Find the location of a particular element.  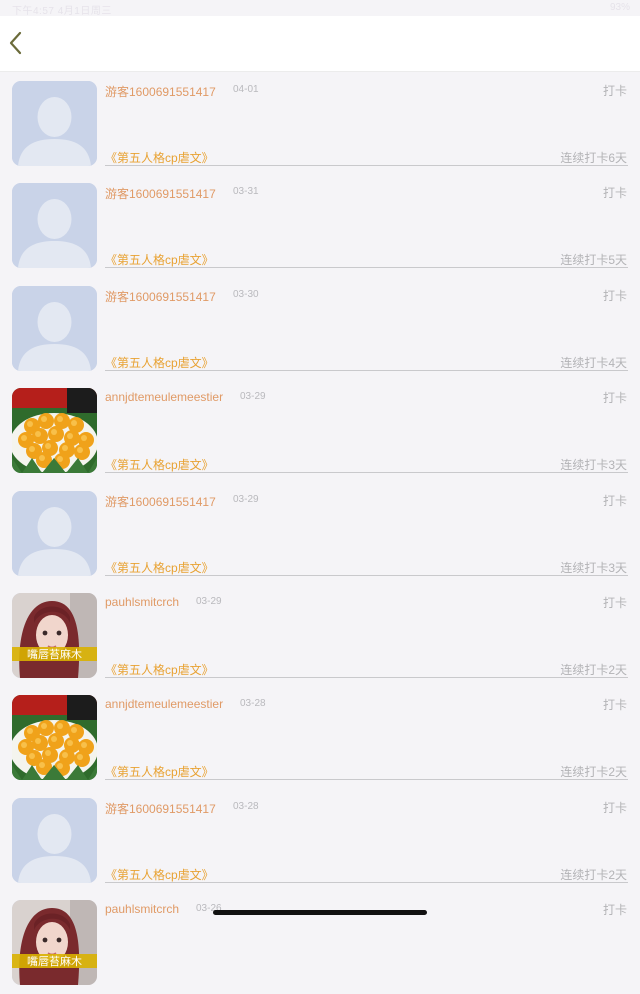

nav-bar is located at coordinates (320, 44).